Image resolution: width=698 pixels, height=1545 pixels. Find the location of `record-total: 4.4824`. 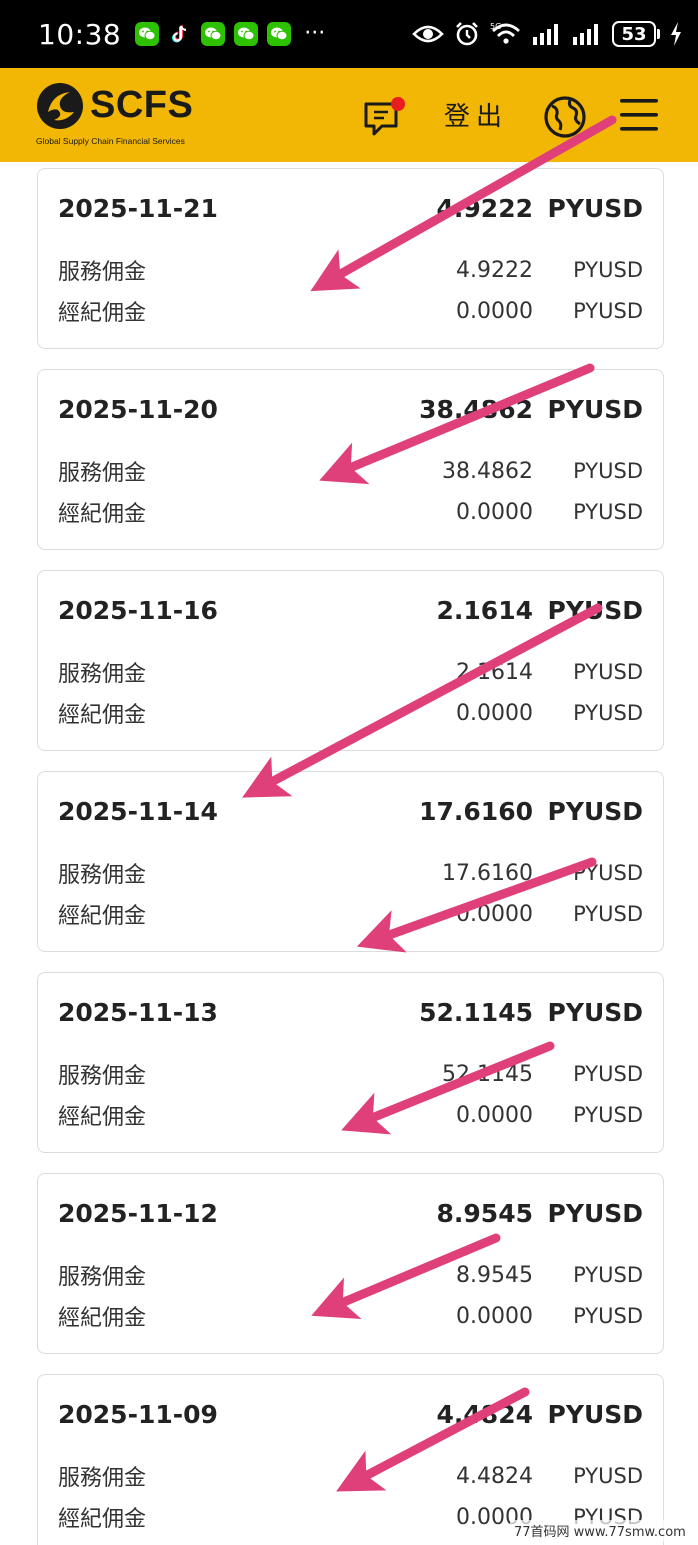

record-total: 4.4824 is located at coordinates (484, 1414).